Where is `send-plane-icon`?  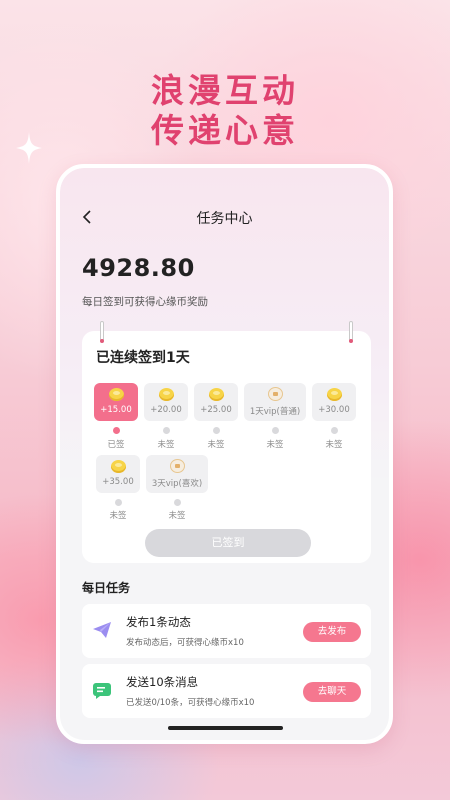
send-plane-icon is located at coordinates (102, 630).